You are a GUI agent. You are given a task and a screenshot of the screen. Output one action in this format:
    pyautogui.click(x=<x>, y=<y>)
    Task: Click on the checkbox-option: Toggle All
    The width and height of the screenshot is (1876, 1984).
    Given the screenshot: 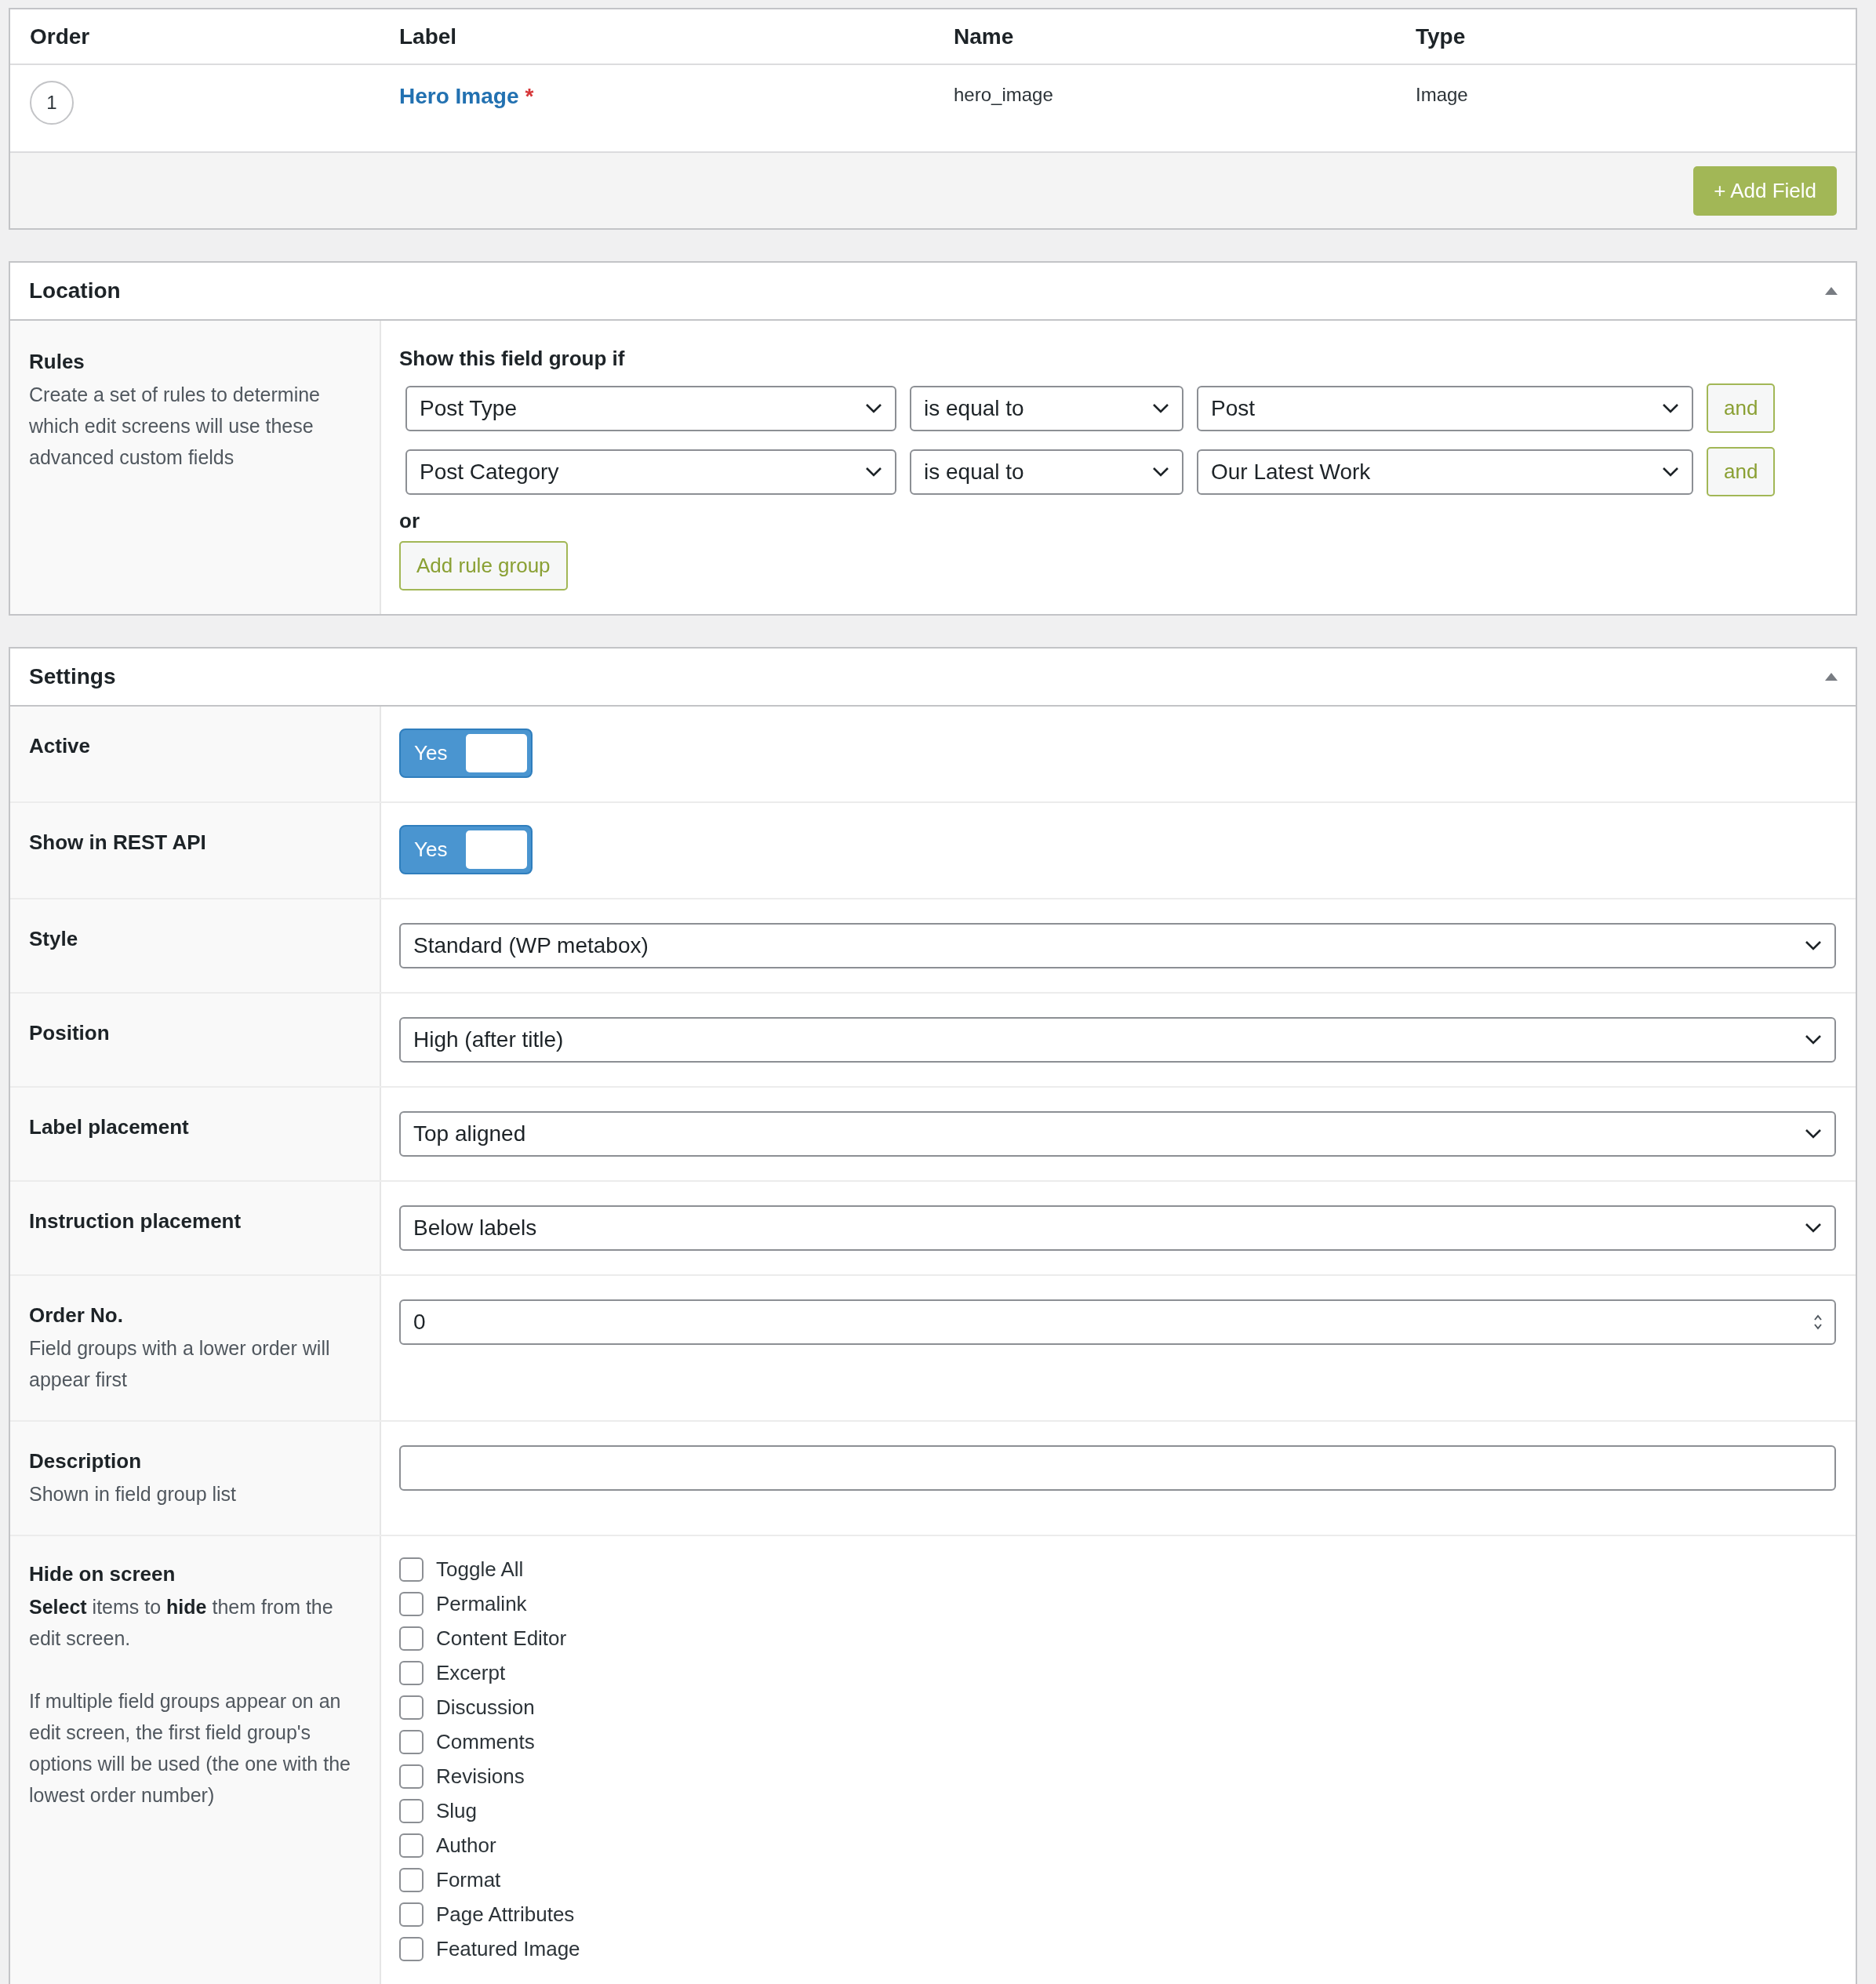 What is the action you would take?
    pyautogui.click(x=1117, y=1569)
    